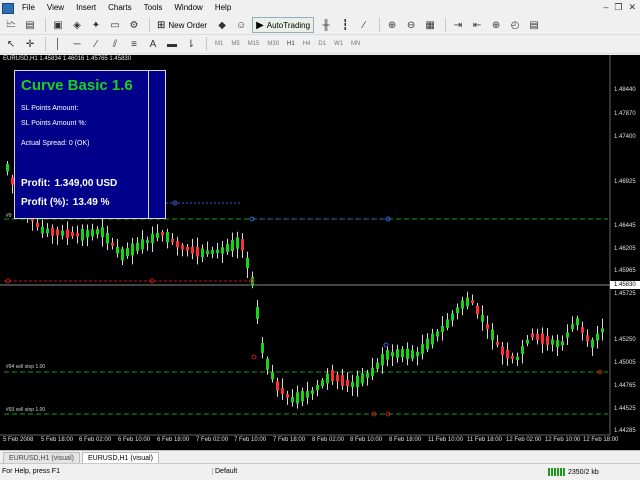 The image size is (640, 480). I want to click on new-order-button: ⊞ New Order, so click(182, 25).